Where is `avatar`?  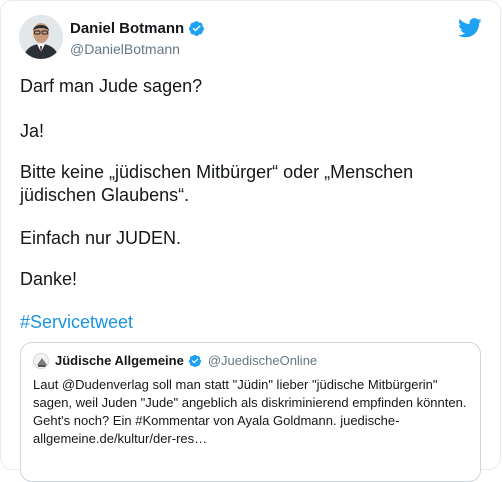 avatar is located at coordinates (41, 37).